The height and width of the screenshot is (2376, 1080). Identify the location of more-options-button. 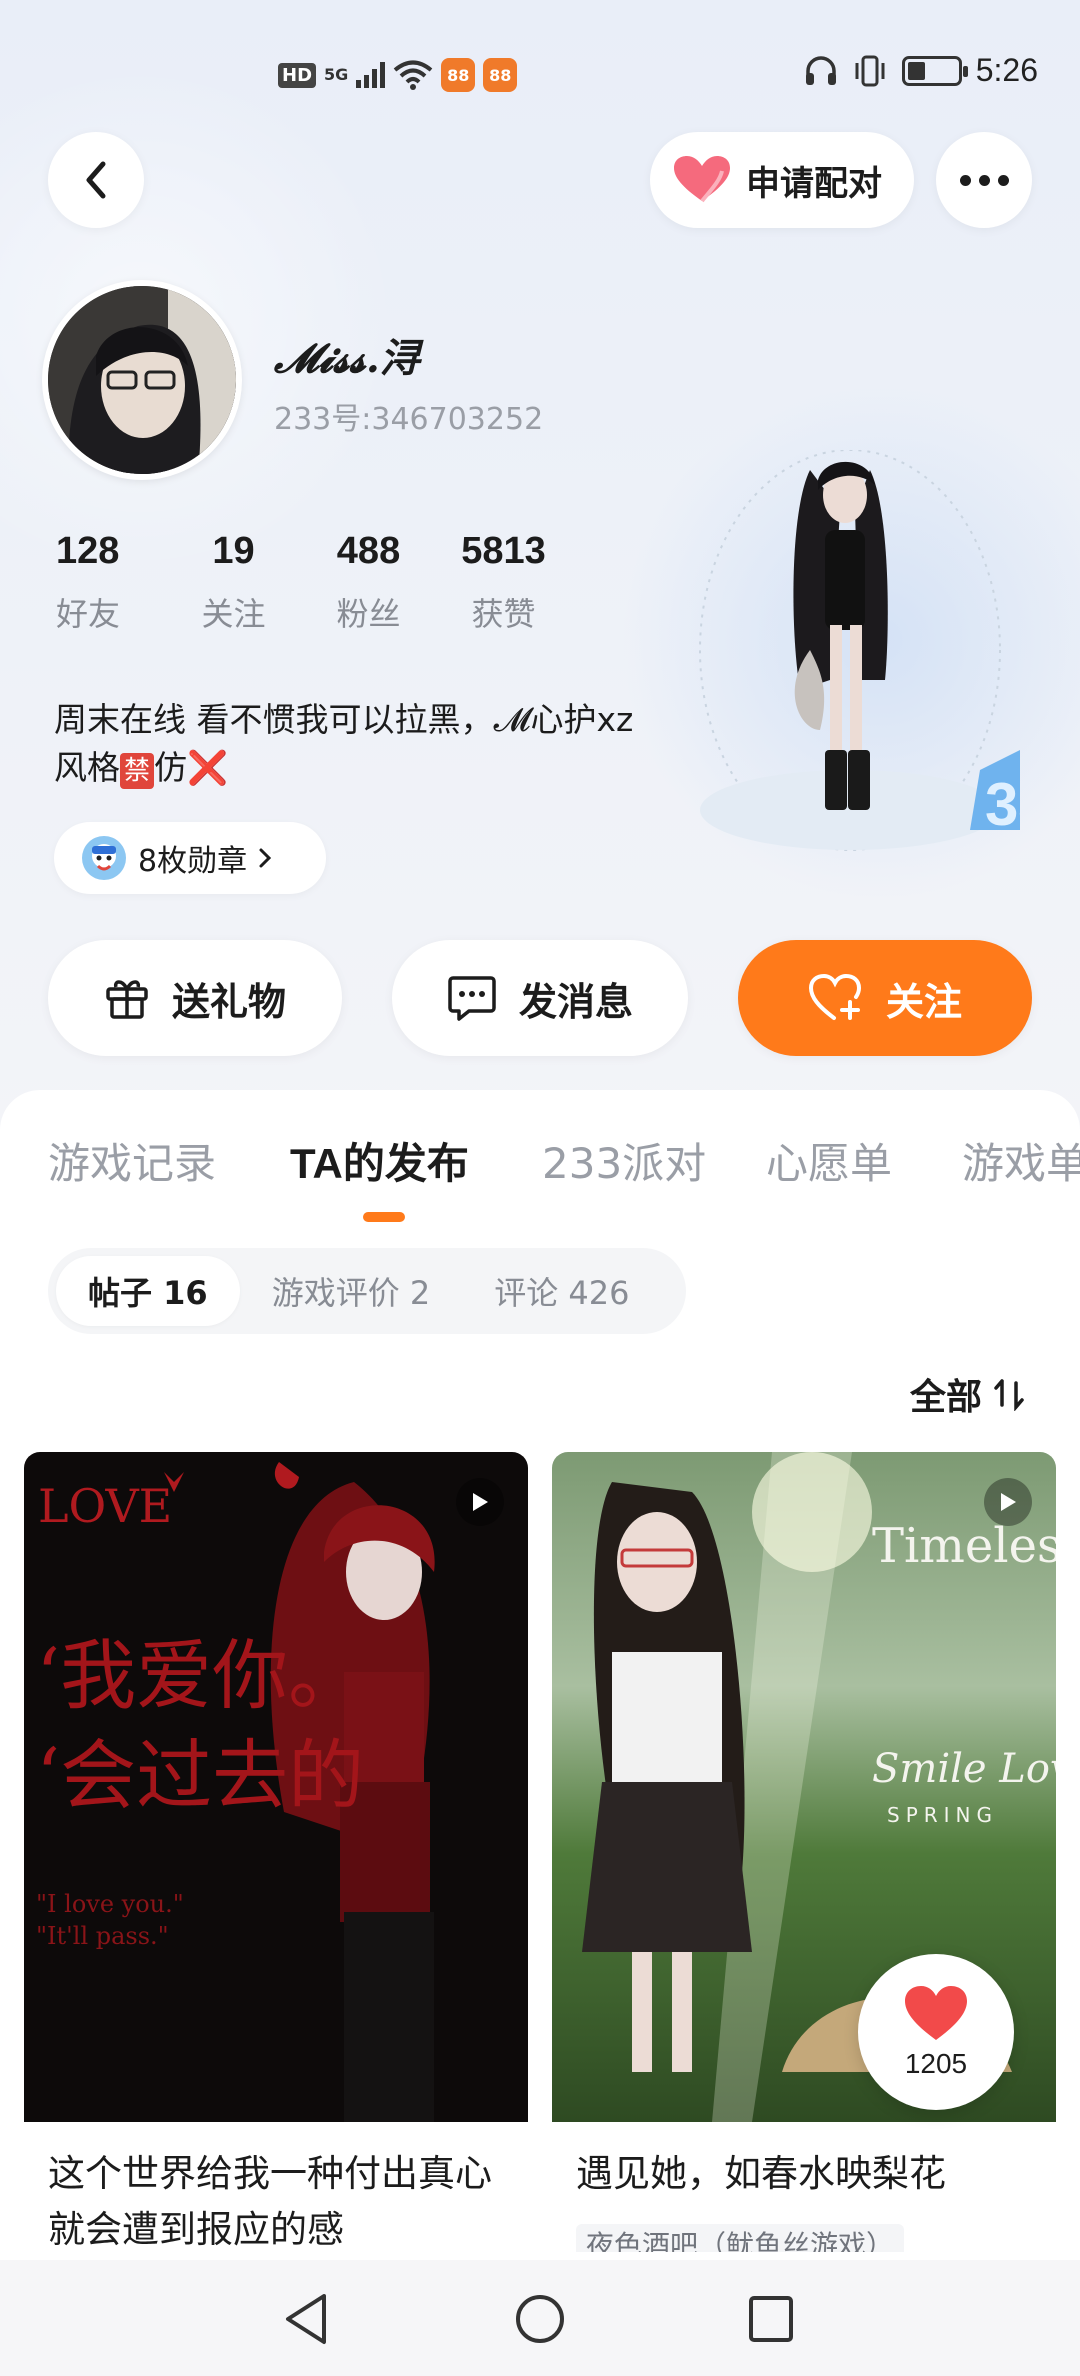
(984, 180).